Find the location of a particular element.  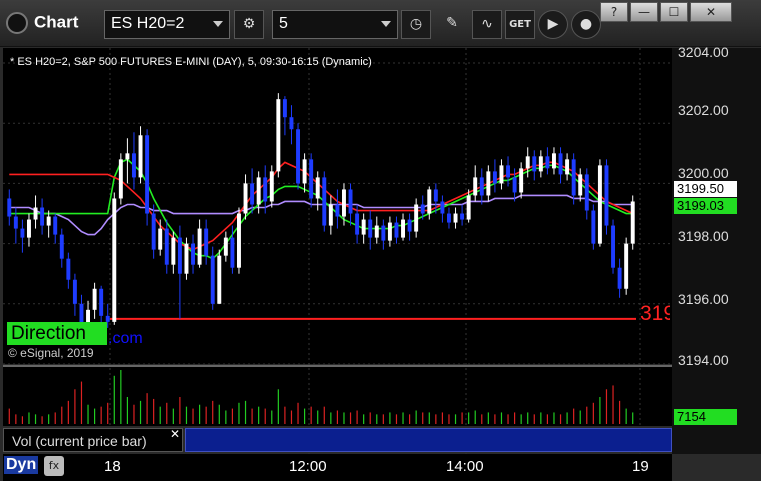

get-button: GET is located at coordinates (520, 24).